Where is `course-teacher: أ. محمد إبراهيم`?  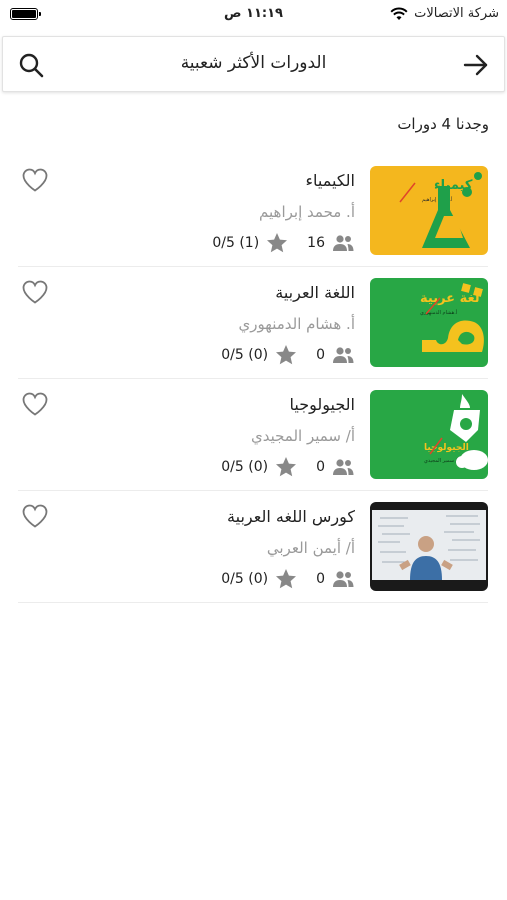
course-teacher: أ. محمد إبراهيم is located at coordinates (307, 212).